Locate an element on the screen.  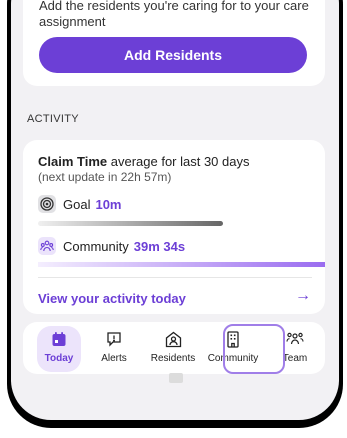
residents-icon is located at coordinates (173, 339).